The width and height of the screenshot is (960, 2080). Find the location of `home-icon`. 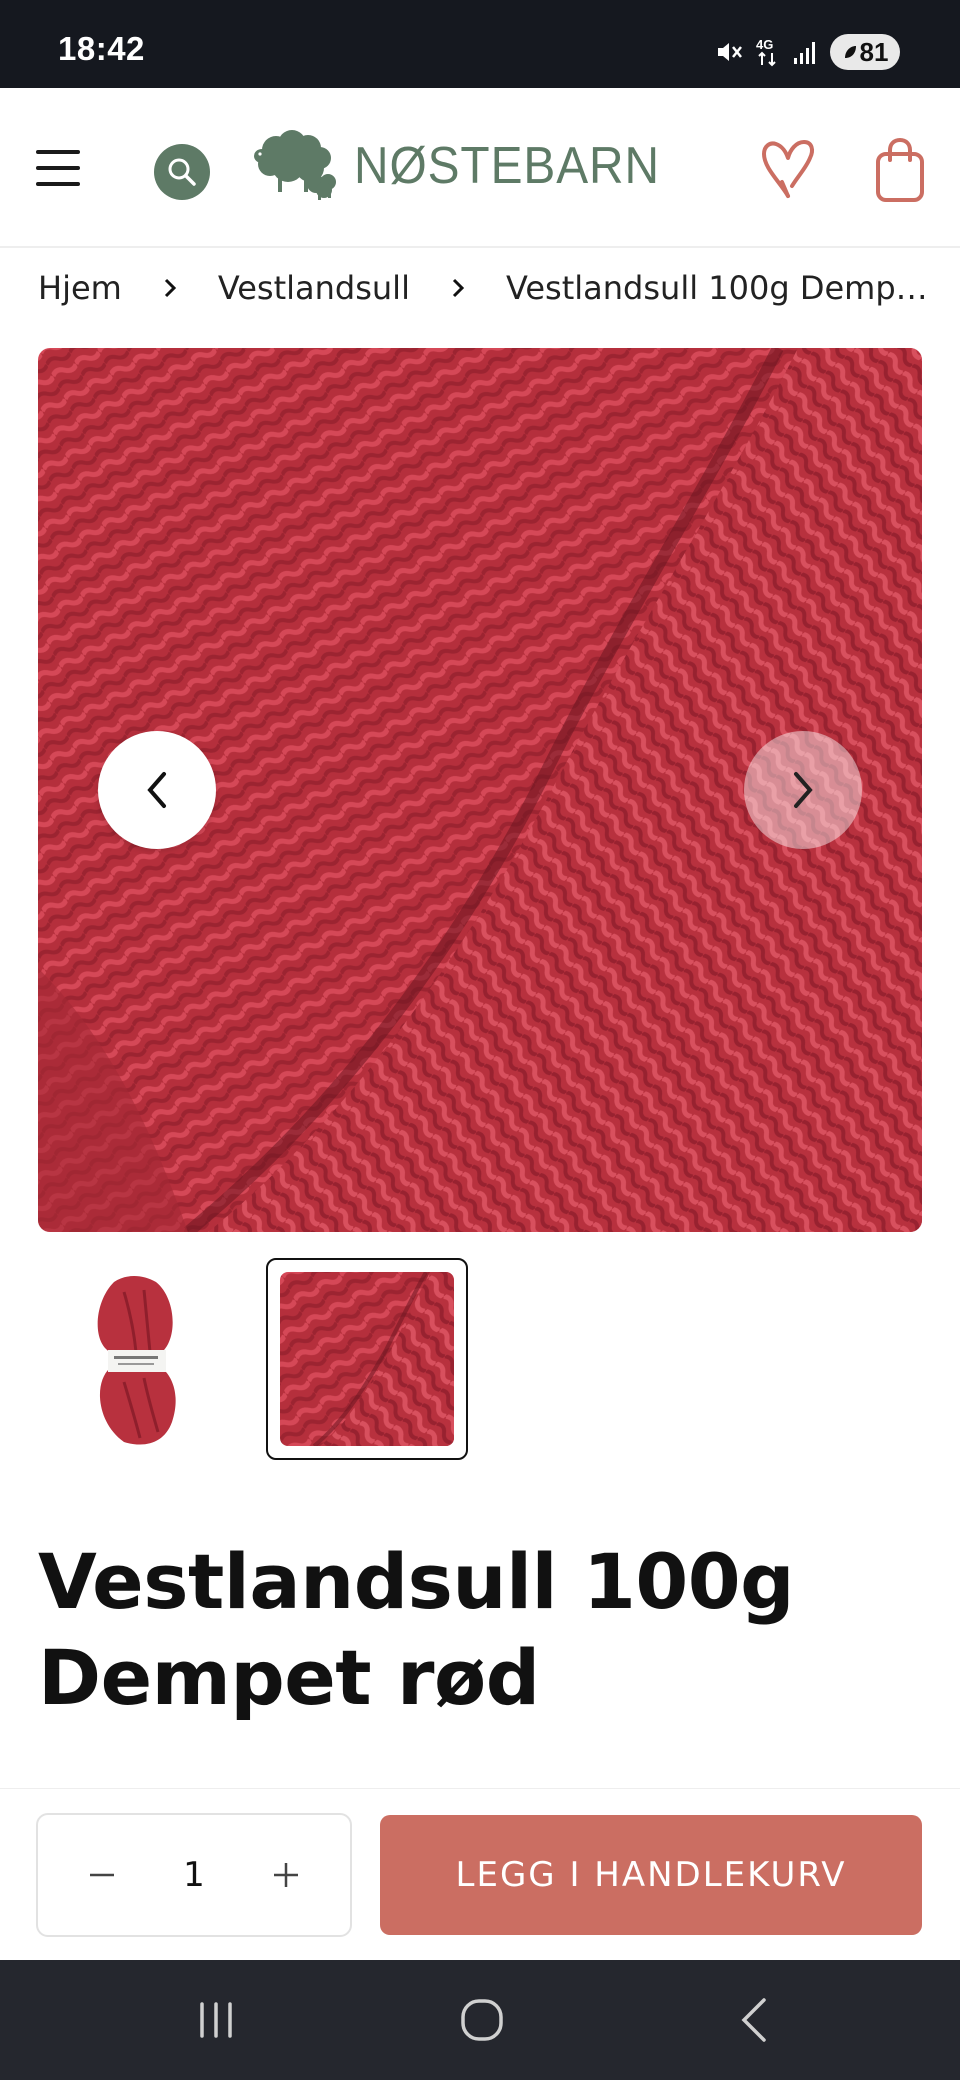

home-icon is located at coordinates (482, 2020).